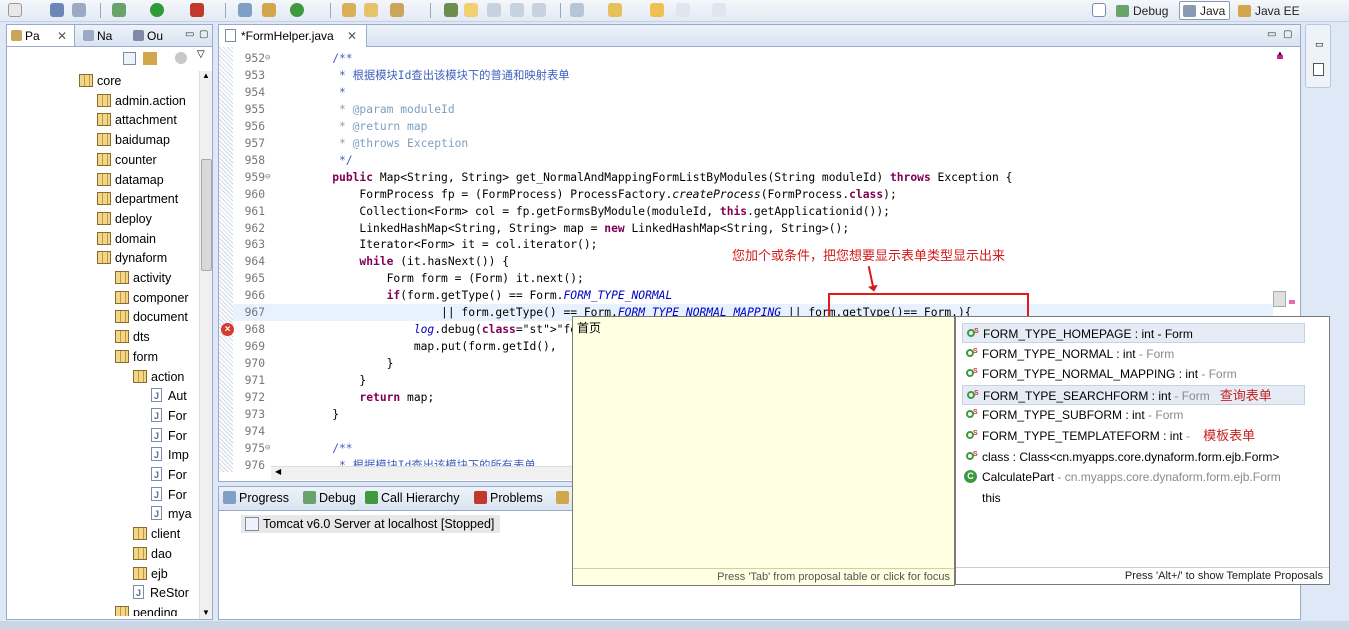 This screenshot has height=629, width=1349. Describe the element at coordinates (129, 58) in the screenshot. I see `collapse-all-icon` at that location.